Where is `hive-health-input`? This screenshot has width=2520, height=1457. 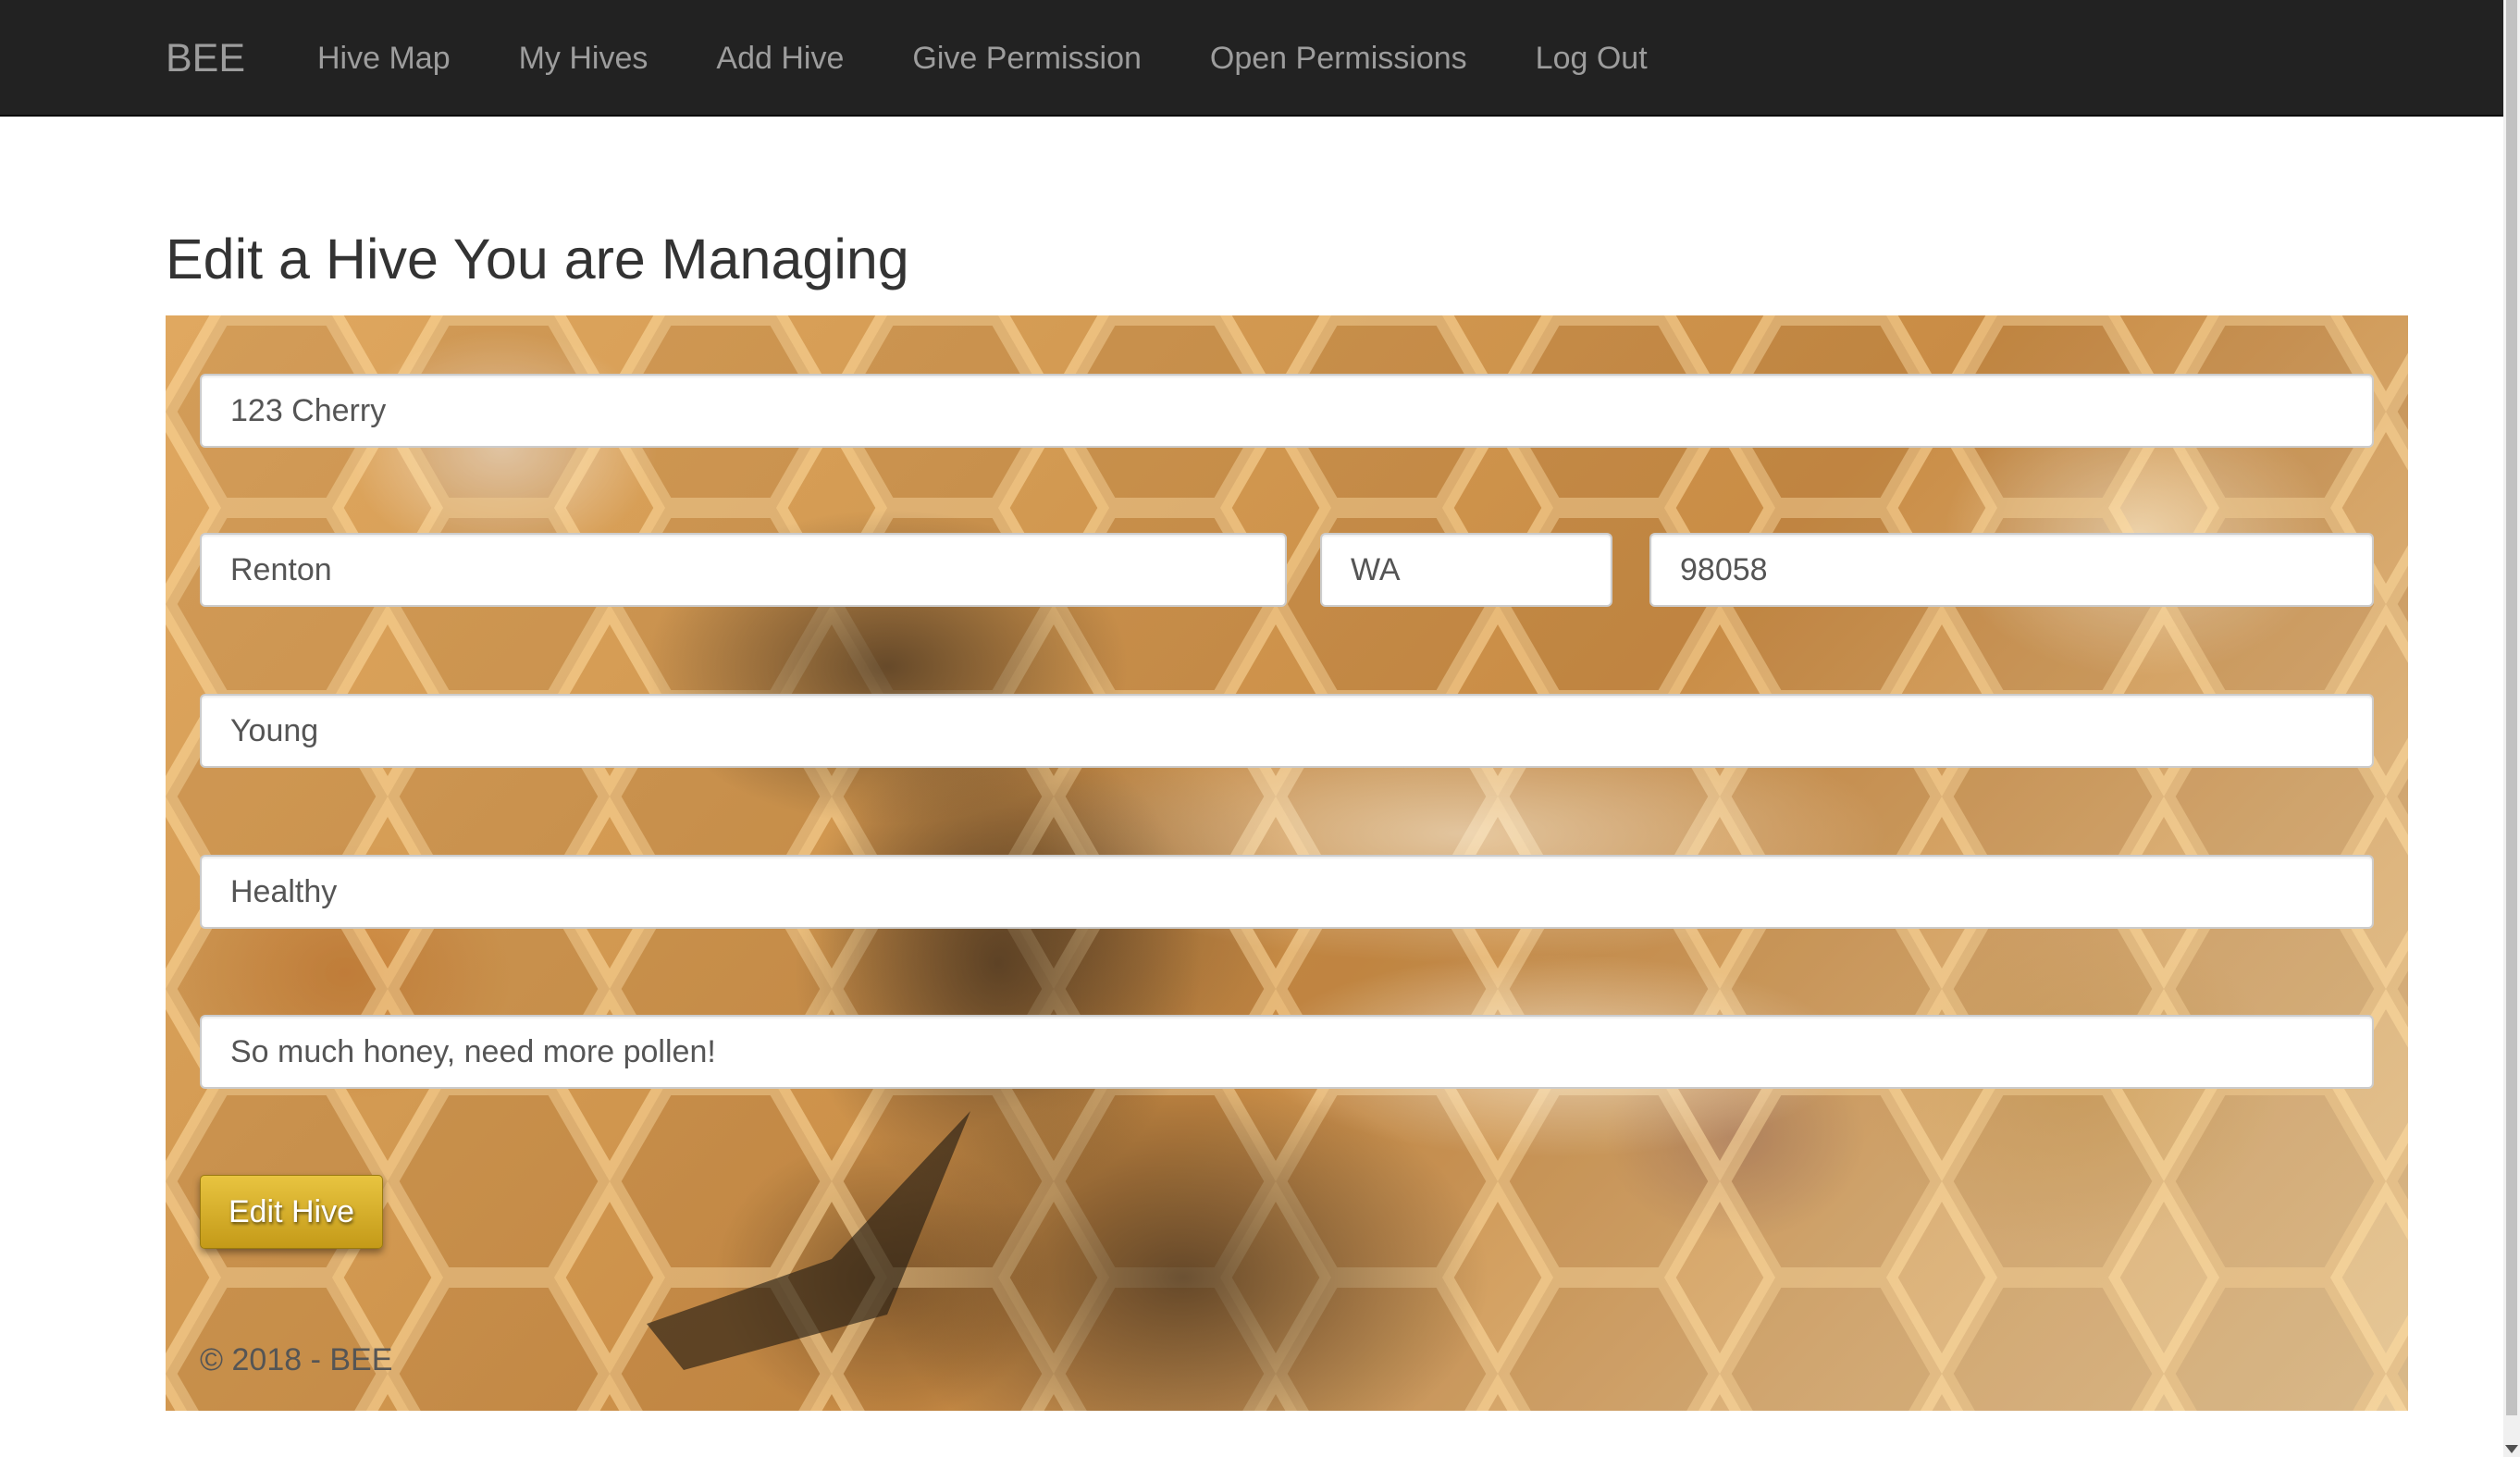 hive-health-input is located at coordinates (1287, 892).